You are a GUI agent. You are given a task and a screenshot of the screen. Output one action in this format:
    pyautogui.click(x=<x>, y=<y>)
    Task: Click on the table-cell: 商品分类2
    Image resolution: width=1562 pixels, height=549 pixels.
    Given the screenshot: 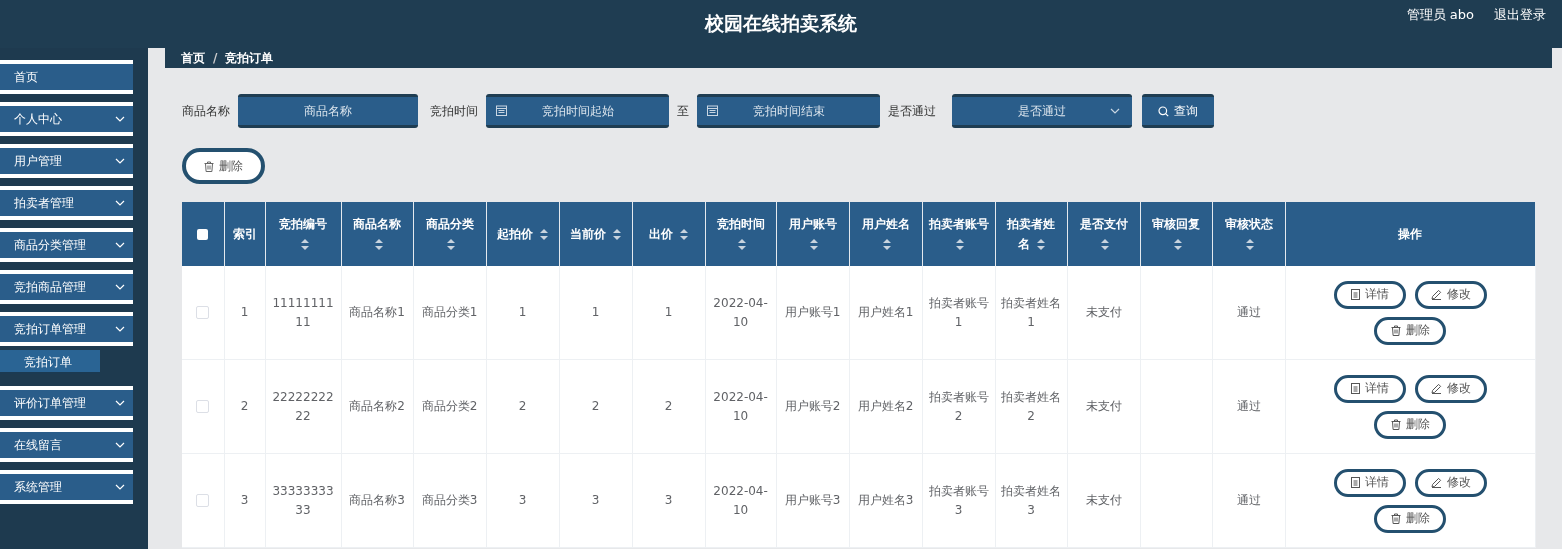 What is the action you would take?
    pyautogui.click(x=450, y=406)
    